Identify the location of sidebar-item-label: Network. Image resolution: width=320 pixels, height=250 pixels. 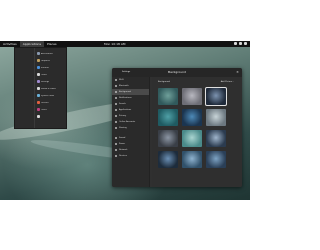
(123, 150).